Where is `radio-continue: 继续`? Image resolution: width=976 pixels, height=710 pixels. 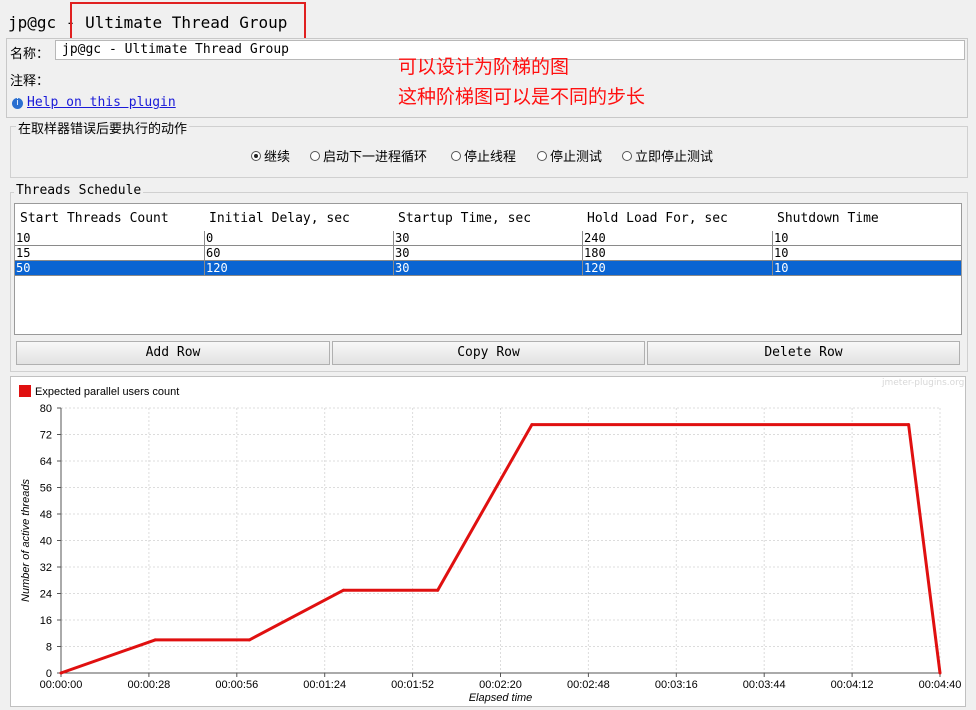
radio-continue: 继续 is located at coordinates (270, 155).